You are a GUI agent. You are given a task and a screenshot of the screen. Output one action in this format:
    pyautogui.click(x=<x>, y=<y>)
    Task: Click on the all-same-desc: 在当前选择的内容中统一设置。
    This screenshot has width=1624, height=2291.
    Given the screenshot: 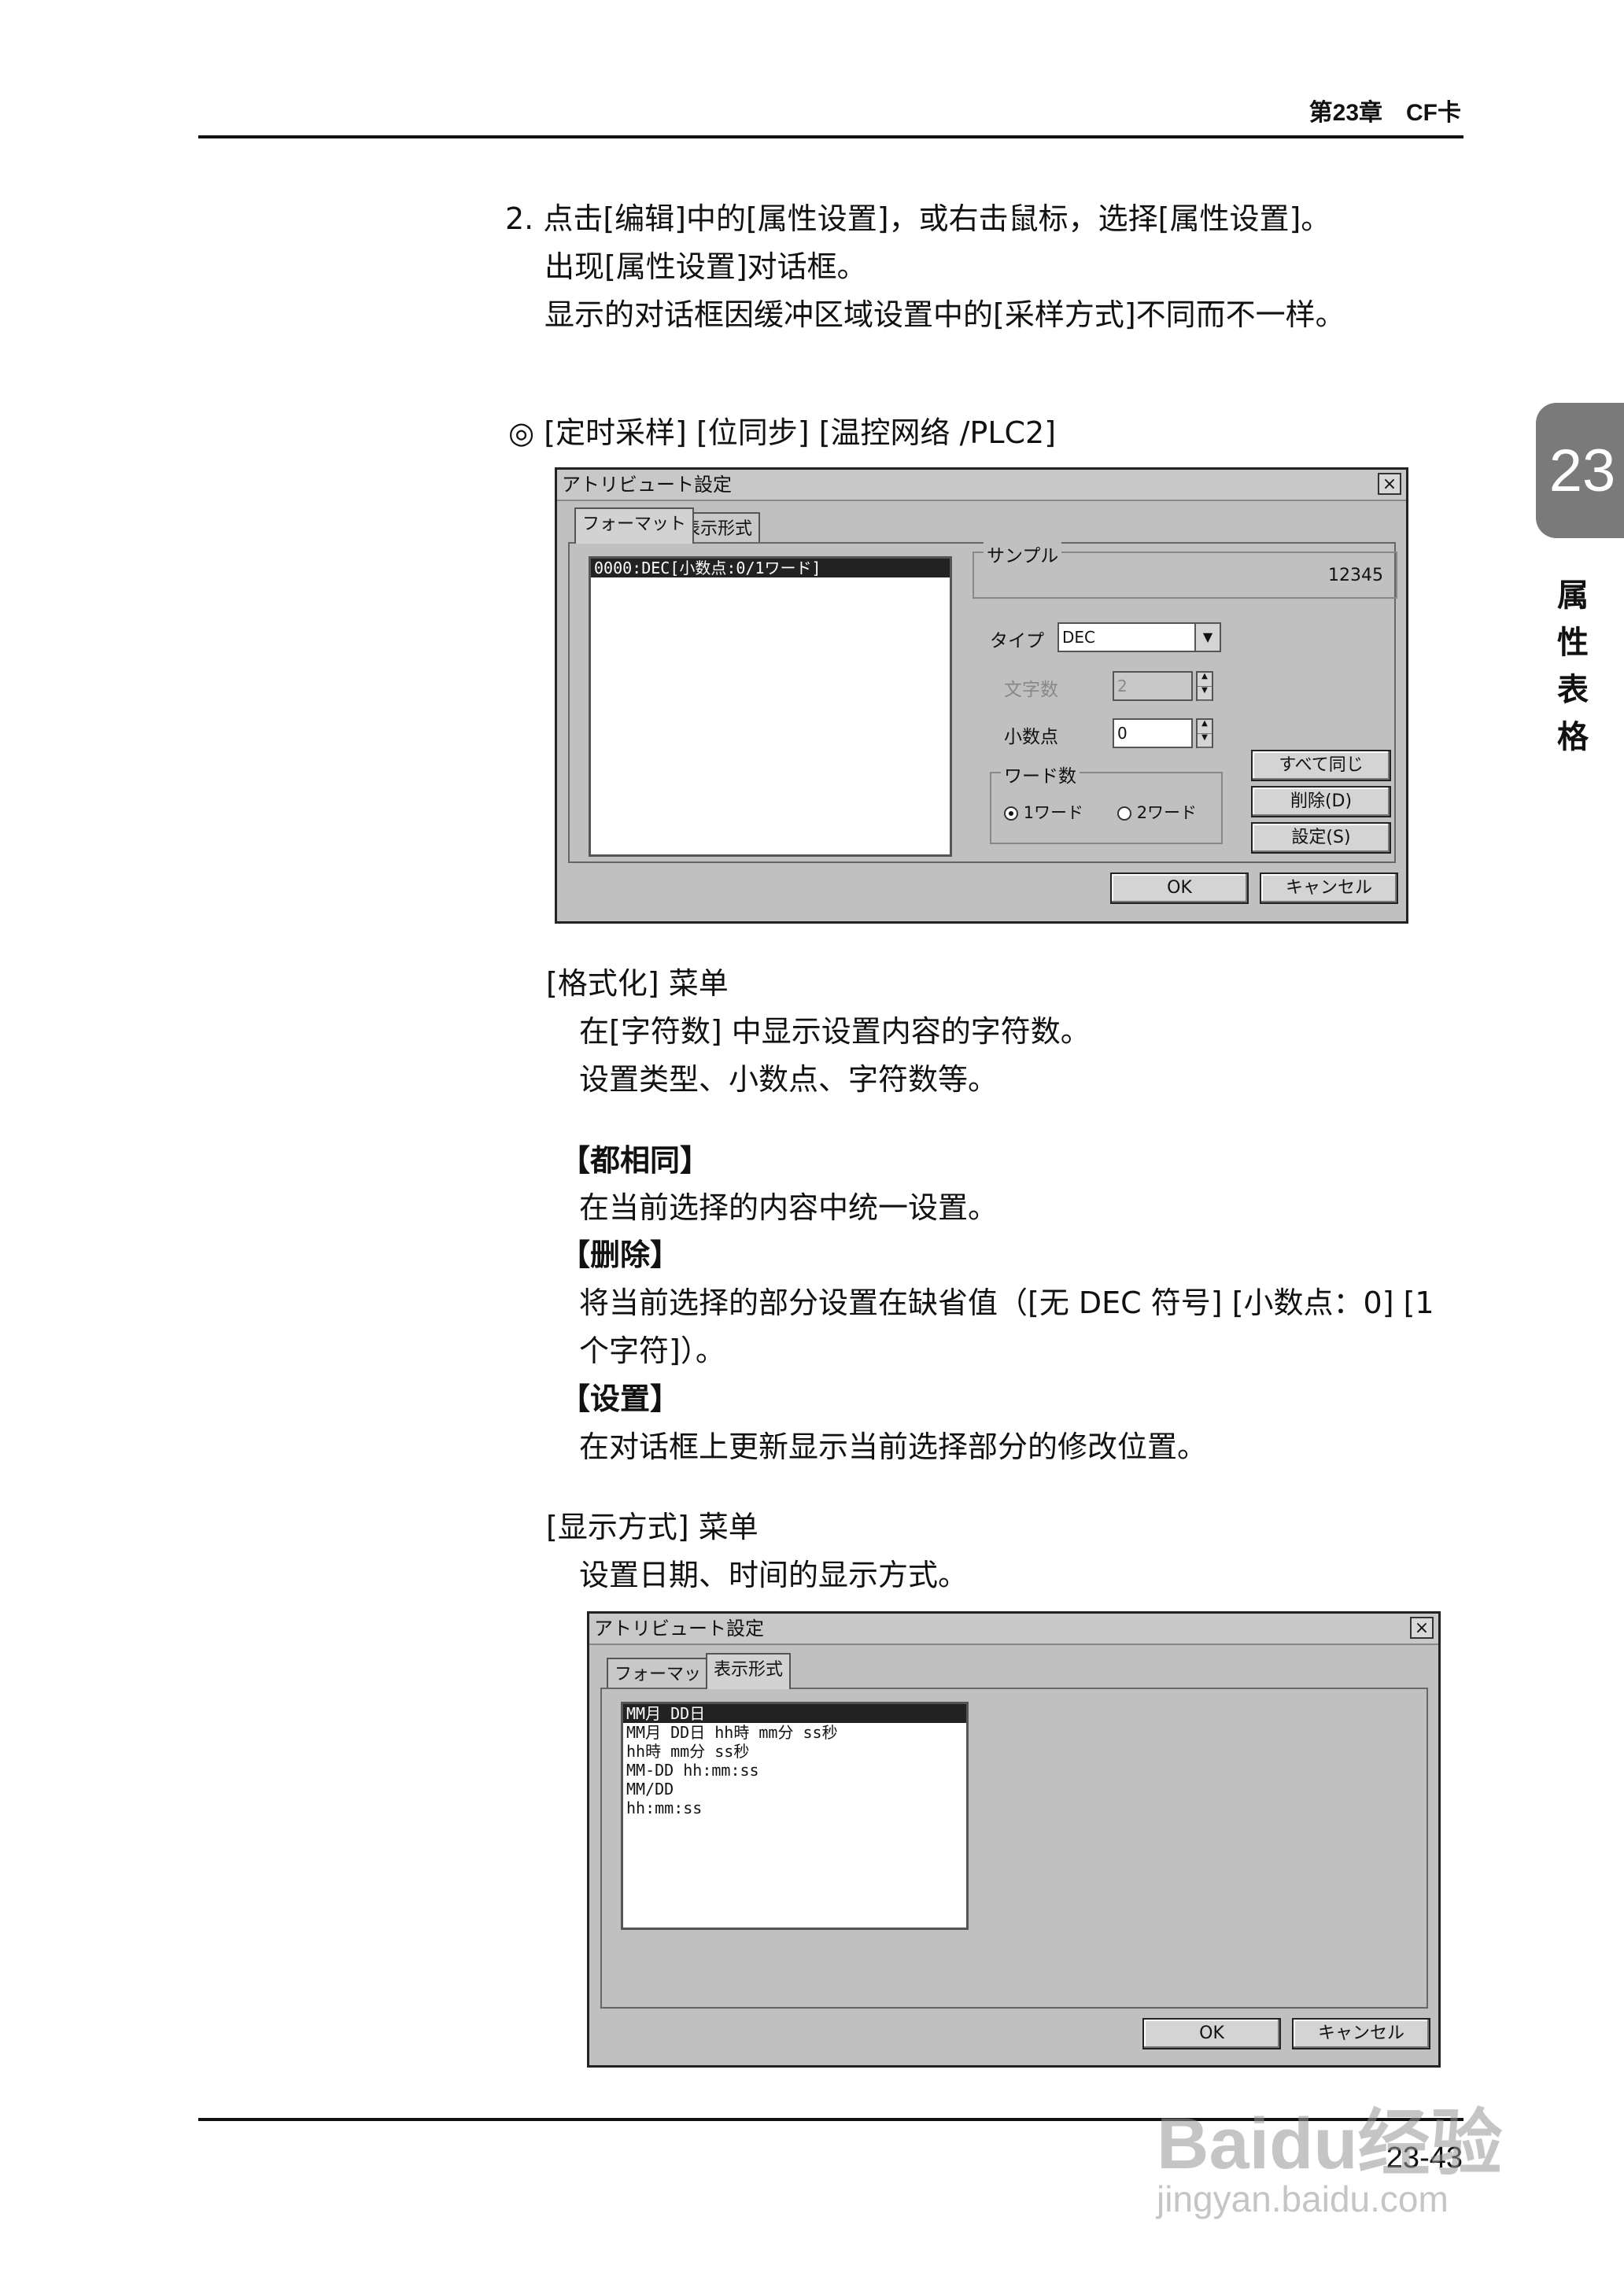 What is the action you would take?
    pyautogui.click(x=788, y=1207)
    